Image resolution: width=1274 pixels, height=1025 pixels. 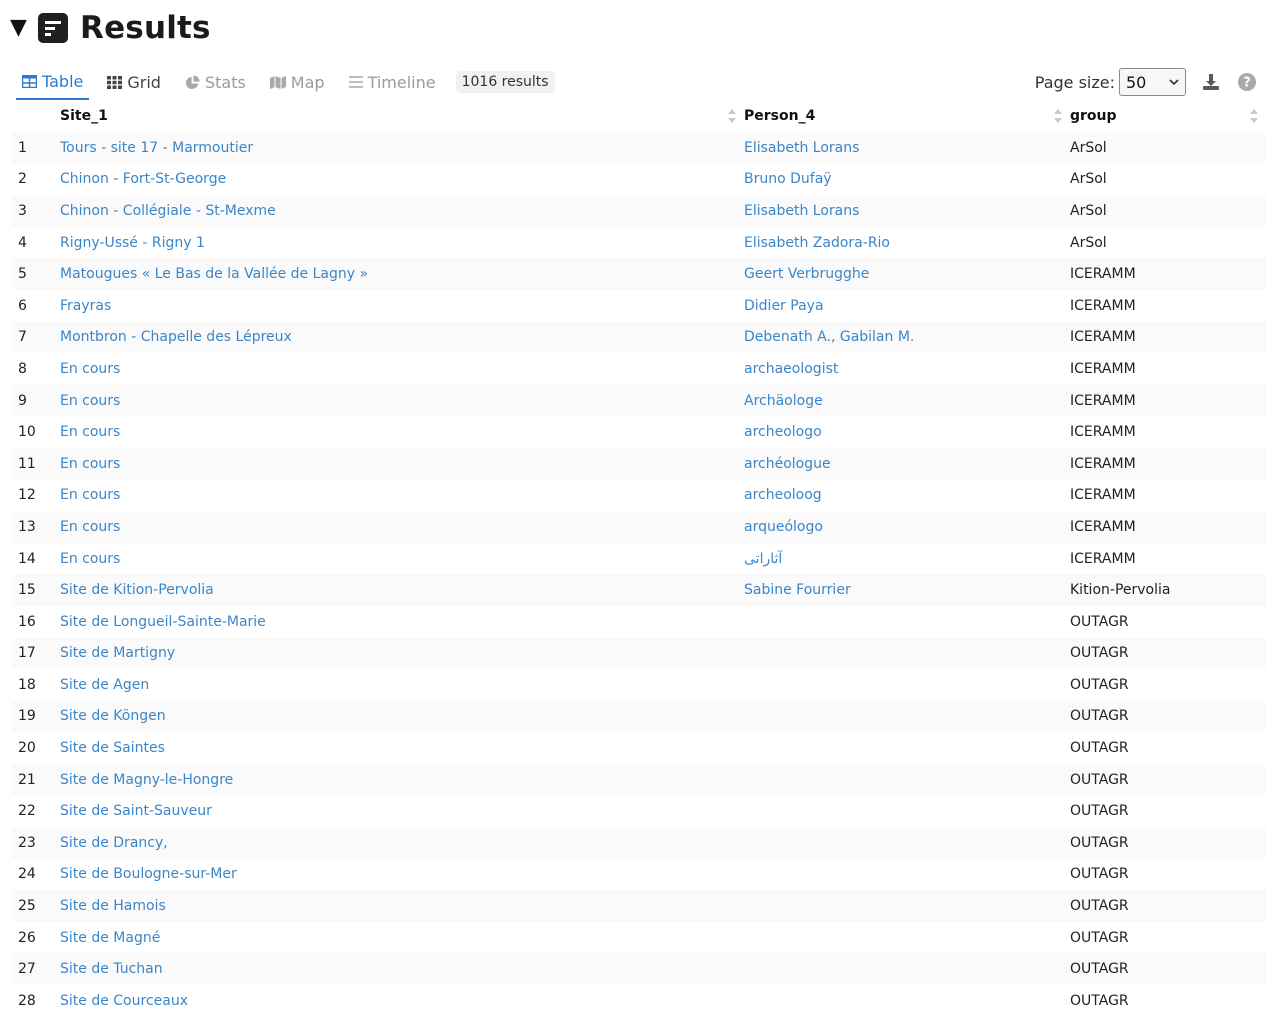 I want to click on site-cell: Site de Kition-Pervolia, so click(x=402, y=590).